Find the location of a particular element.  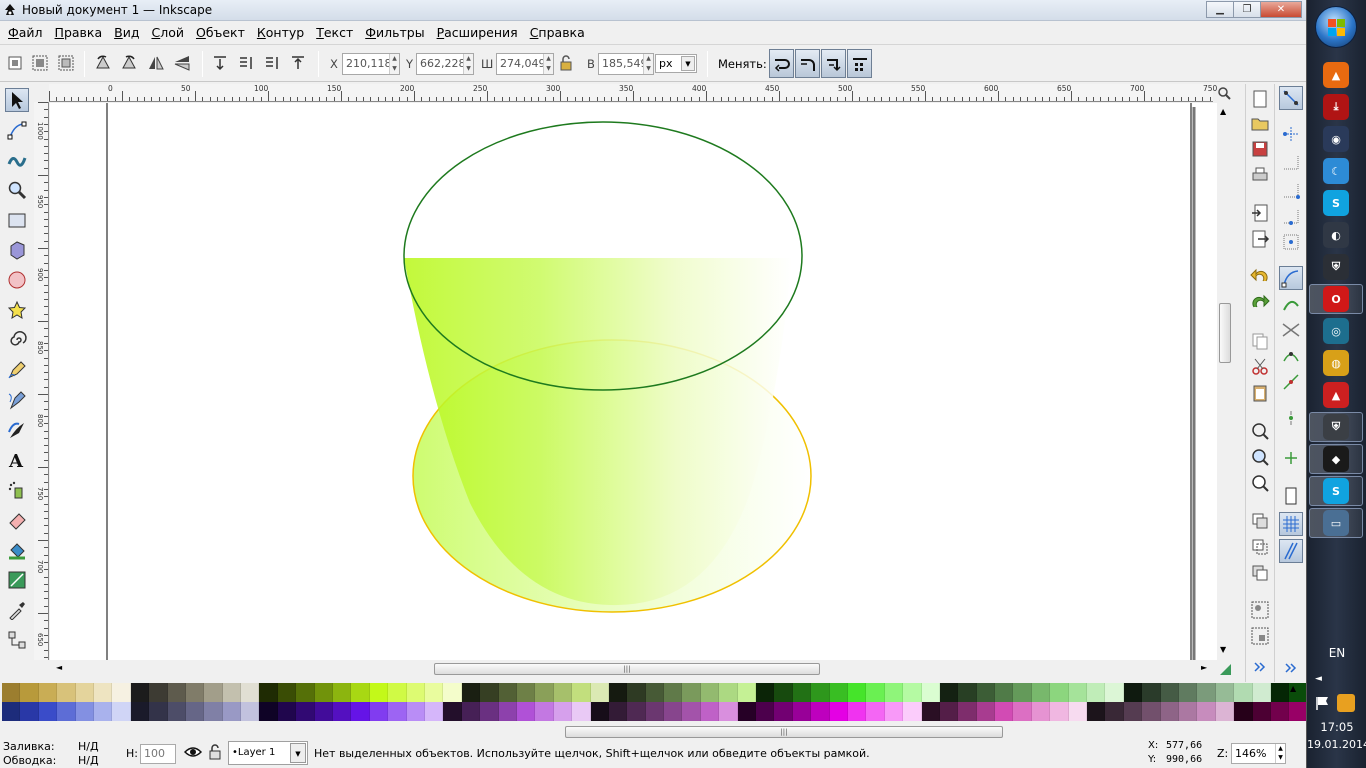

redo-icon is located at coordinates (1260, 303).